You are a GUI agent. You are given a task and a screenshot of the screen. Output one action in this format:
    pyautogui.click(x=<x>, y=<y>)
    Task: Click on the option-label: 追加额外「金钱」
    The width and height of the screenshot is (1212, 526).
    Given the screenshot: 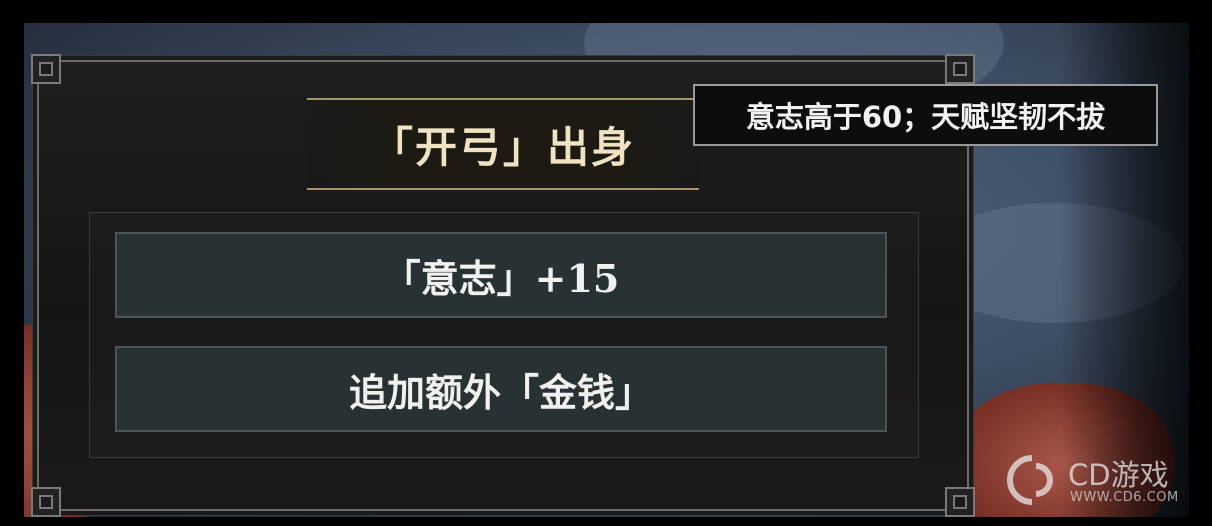 What is the action you would take?
    pyautogui.click(x=500, y=392)
    